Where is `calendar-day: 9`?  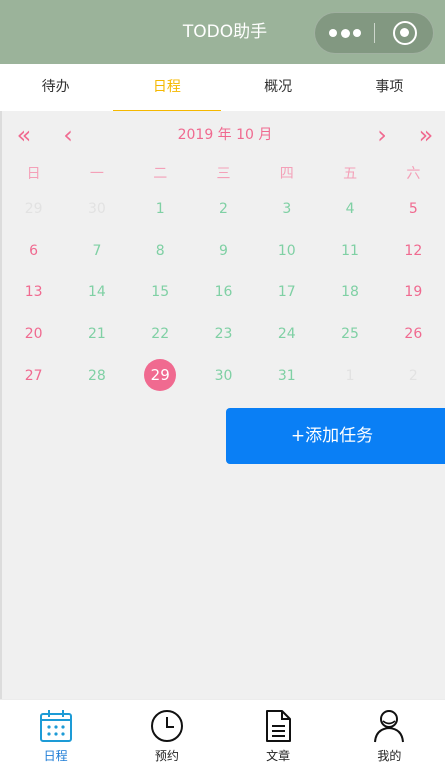
calendar-day: 9 is located at coordinates (223, 251).